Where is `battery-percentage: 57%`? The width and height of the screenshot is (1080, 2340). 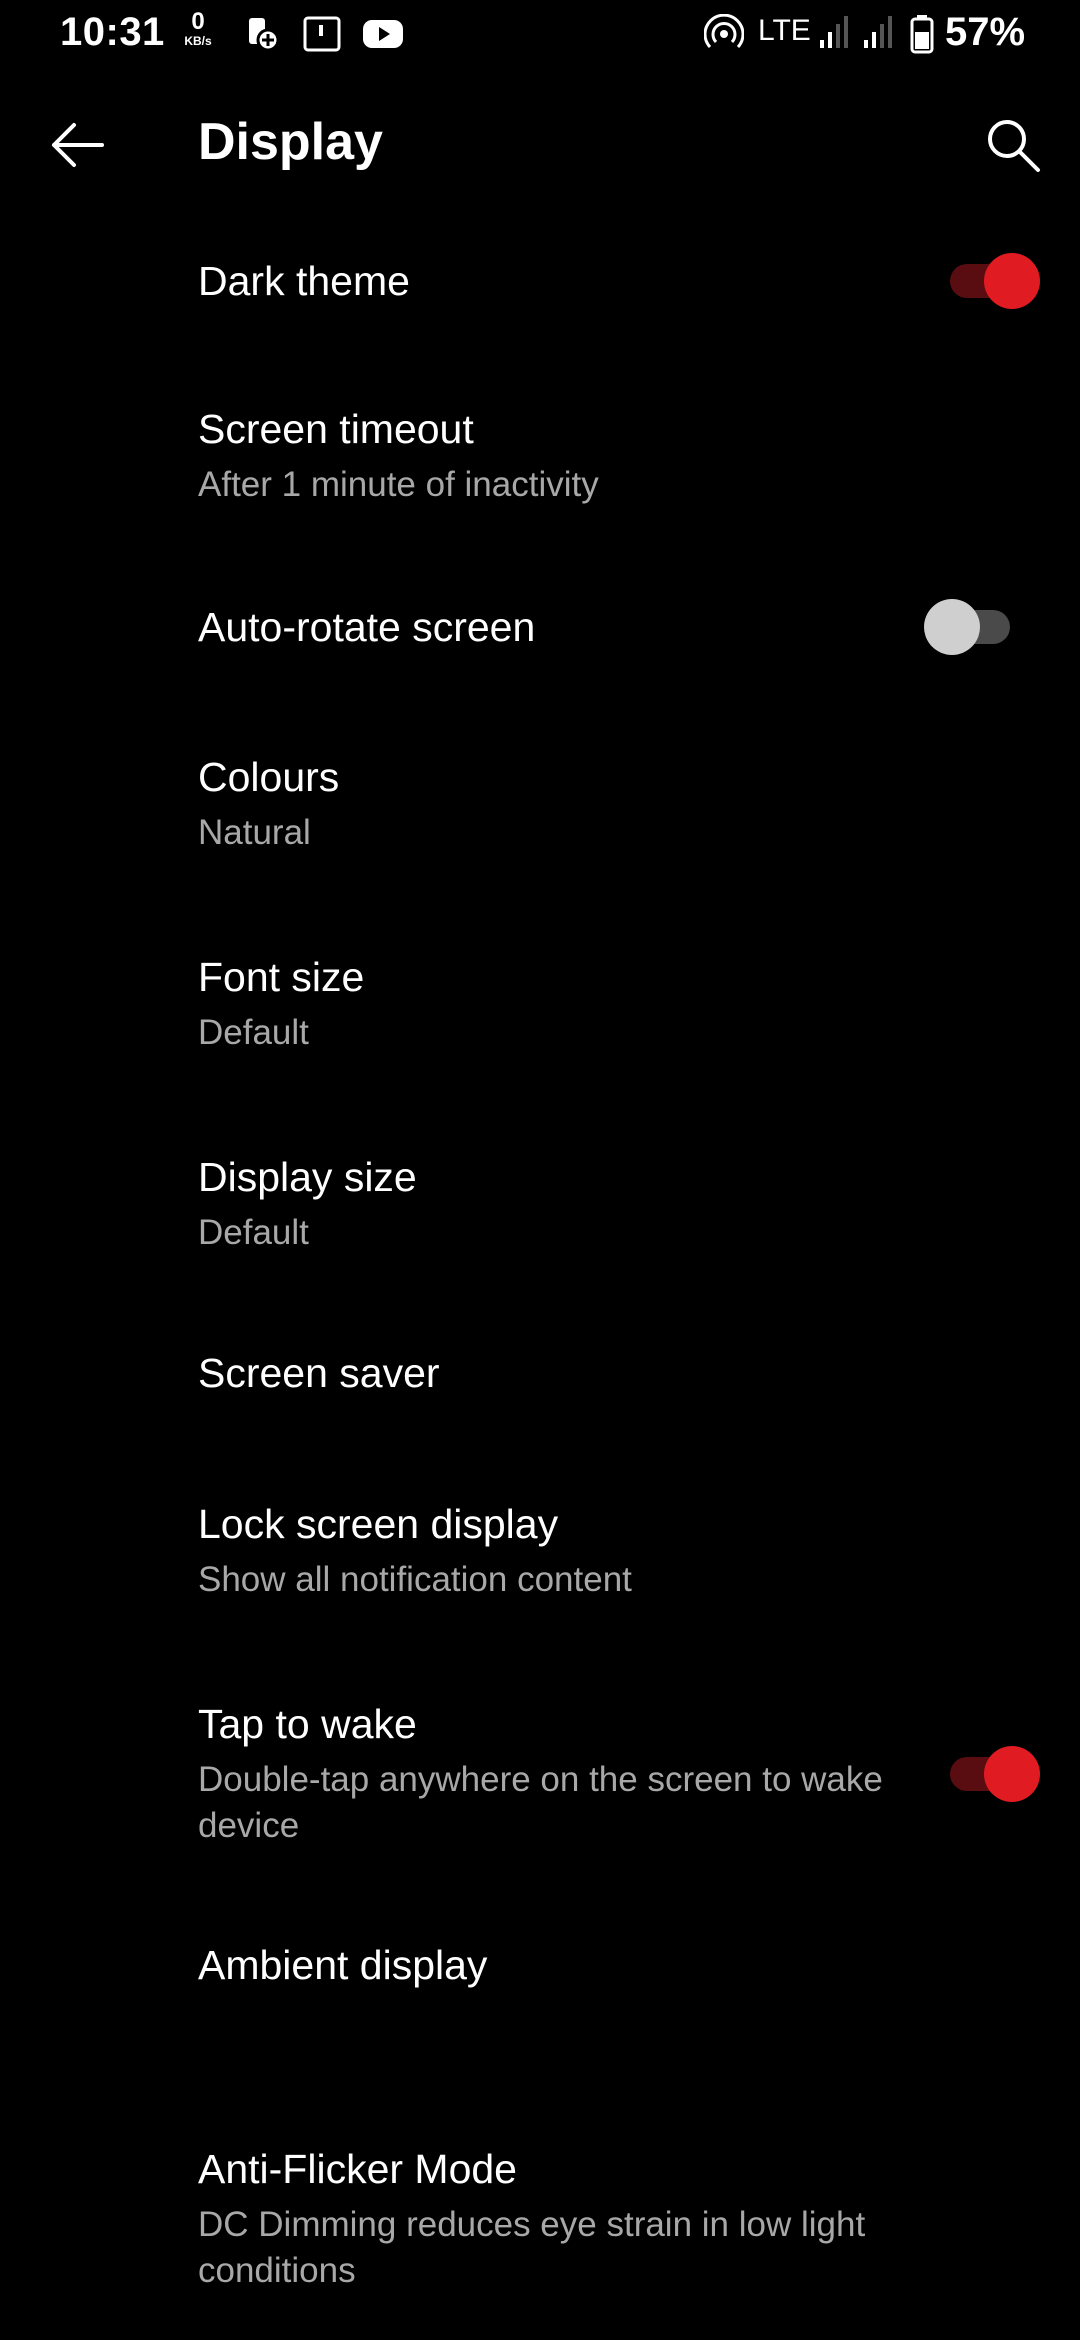 battery-percentage: 57% is located at coordinates (985, 32).